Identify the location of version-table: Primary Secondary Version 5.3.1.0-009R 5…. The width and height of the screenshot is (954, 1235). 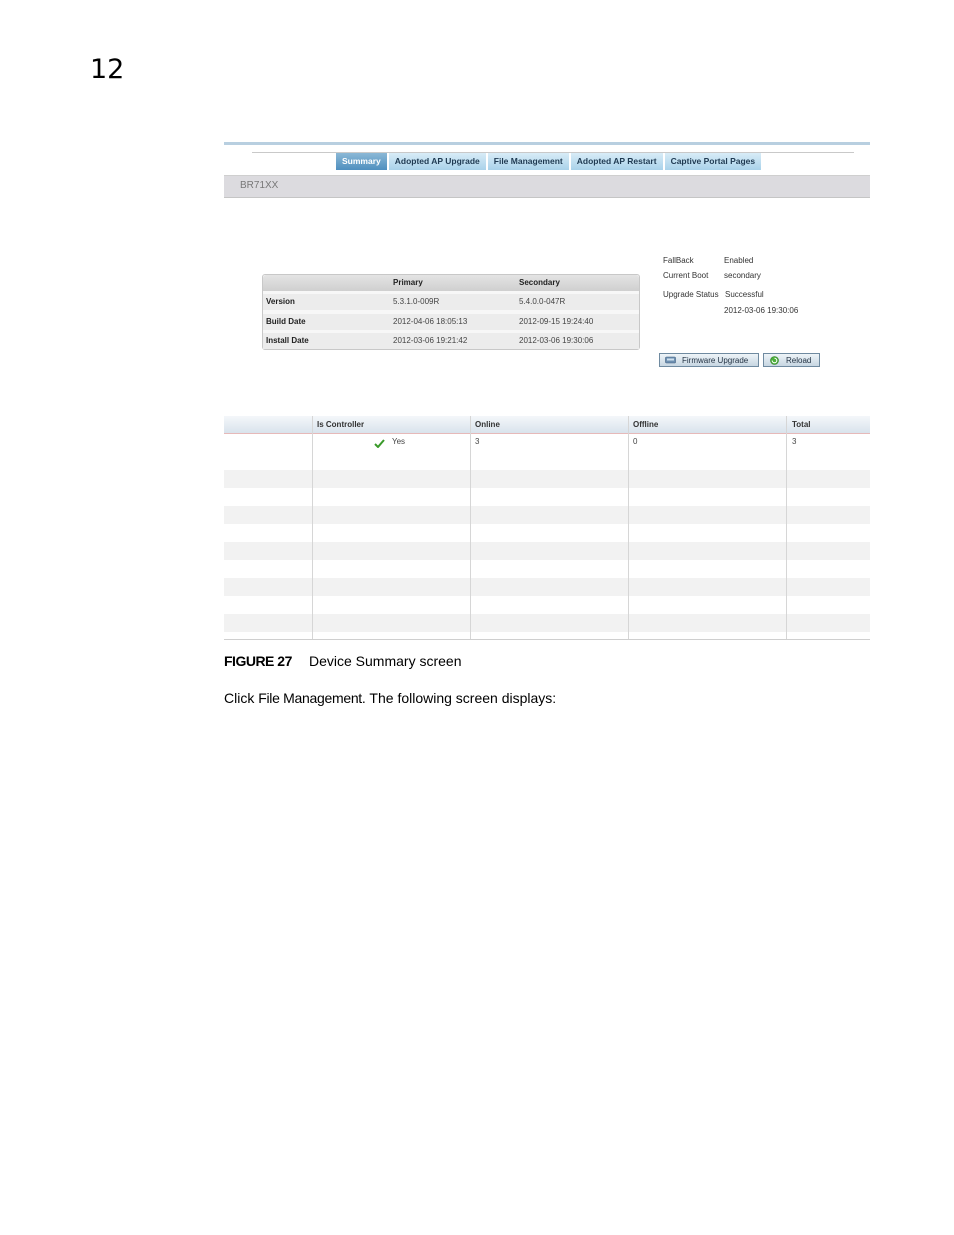
(451, 312).